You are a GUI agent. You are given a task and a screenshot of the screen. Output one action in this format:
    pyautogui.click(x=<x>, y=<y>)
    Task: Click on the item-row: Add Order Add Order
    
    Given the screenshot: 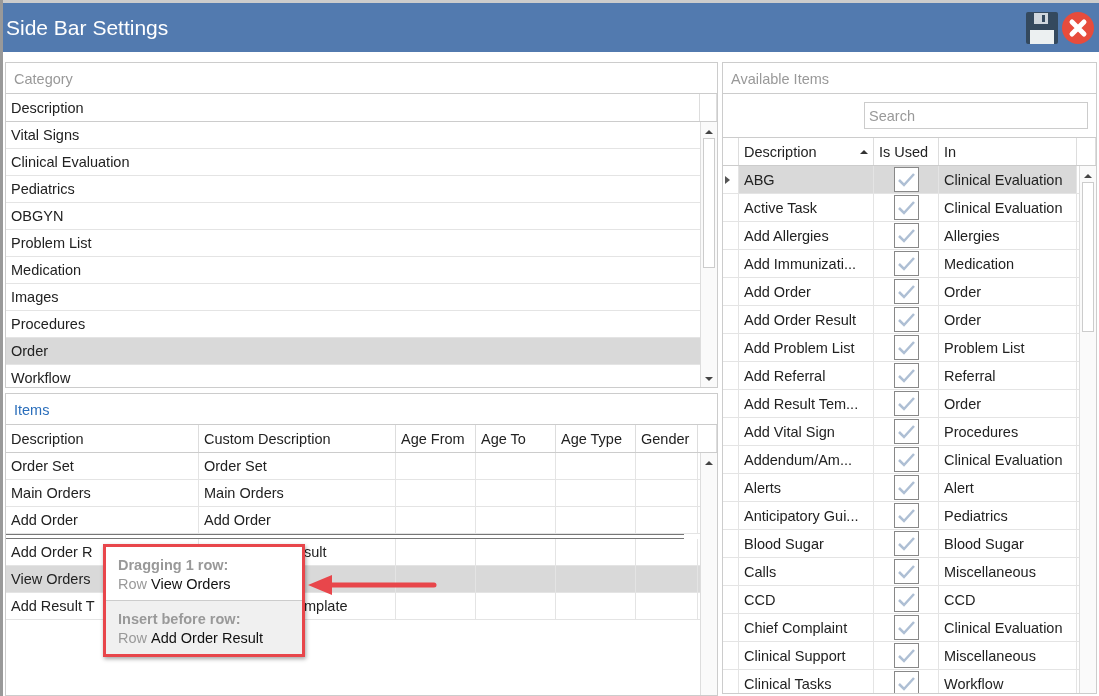 What is the action you would take?
    pyautogui.click(x=353, y=520)
    